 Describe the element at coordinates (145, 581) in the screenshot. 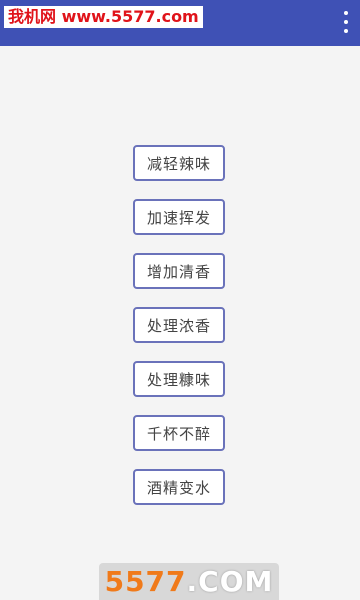

I see `watermark-number: 5577` at that location.